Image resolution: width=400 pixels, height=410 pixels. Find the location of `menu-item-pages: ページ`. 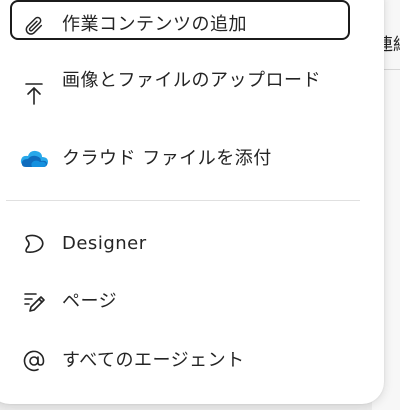

menu-item-pages: ページ is located at coordinates (181, 302).